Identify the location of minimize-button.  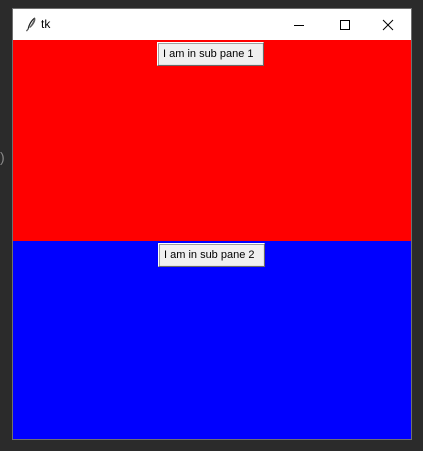
(299, 24).